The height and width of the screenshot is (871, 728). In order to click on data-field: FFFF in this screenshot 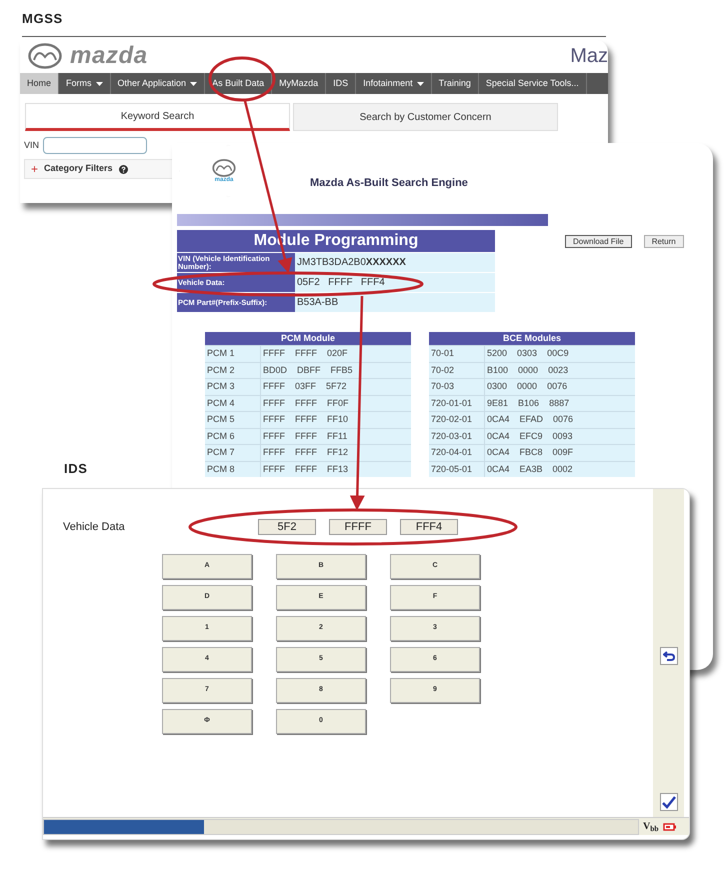, I will do `click(358, 527)`.